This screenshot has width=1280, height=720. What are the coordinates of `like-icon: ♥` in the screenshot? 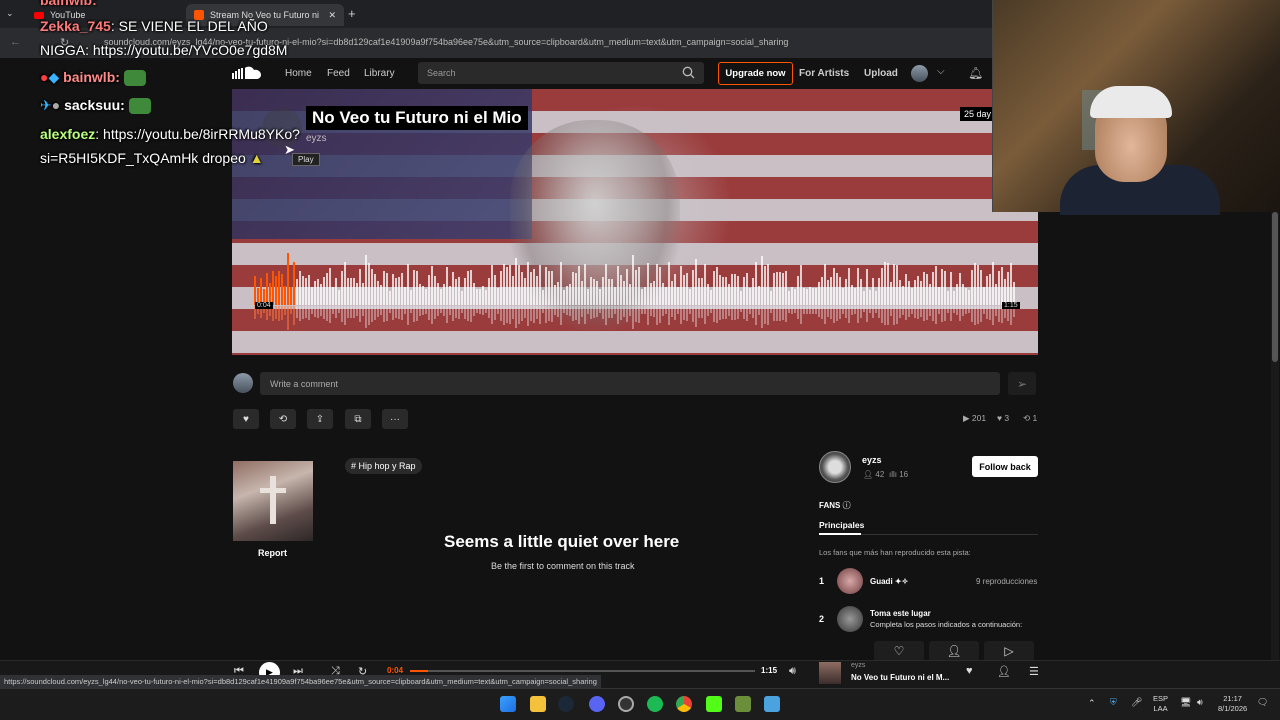 It's located at (969, 671).